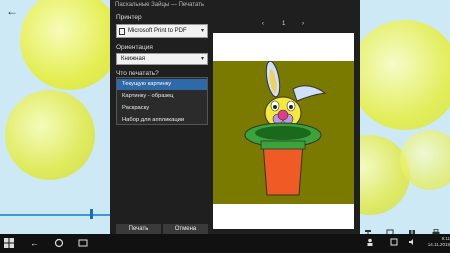 Image resolution: width=450 pixels, height=253 pixels. I want to click on clock-date: 14.11.2015, so click(438, 244).